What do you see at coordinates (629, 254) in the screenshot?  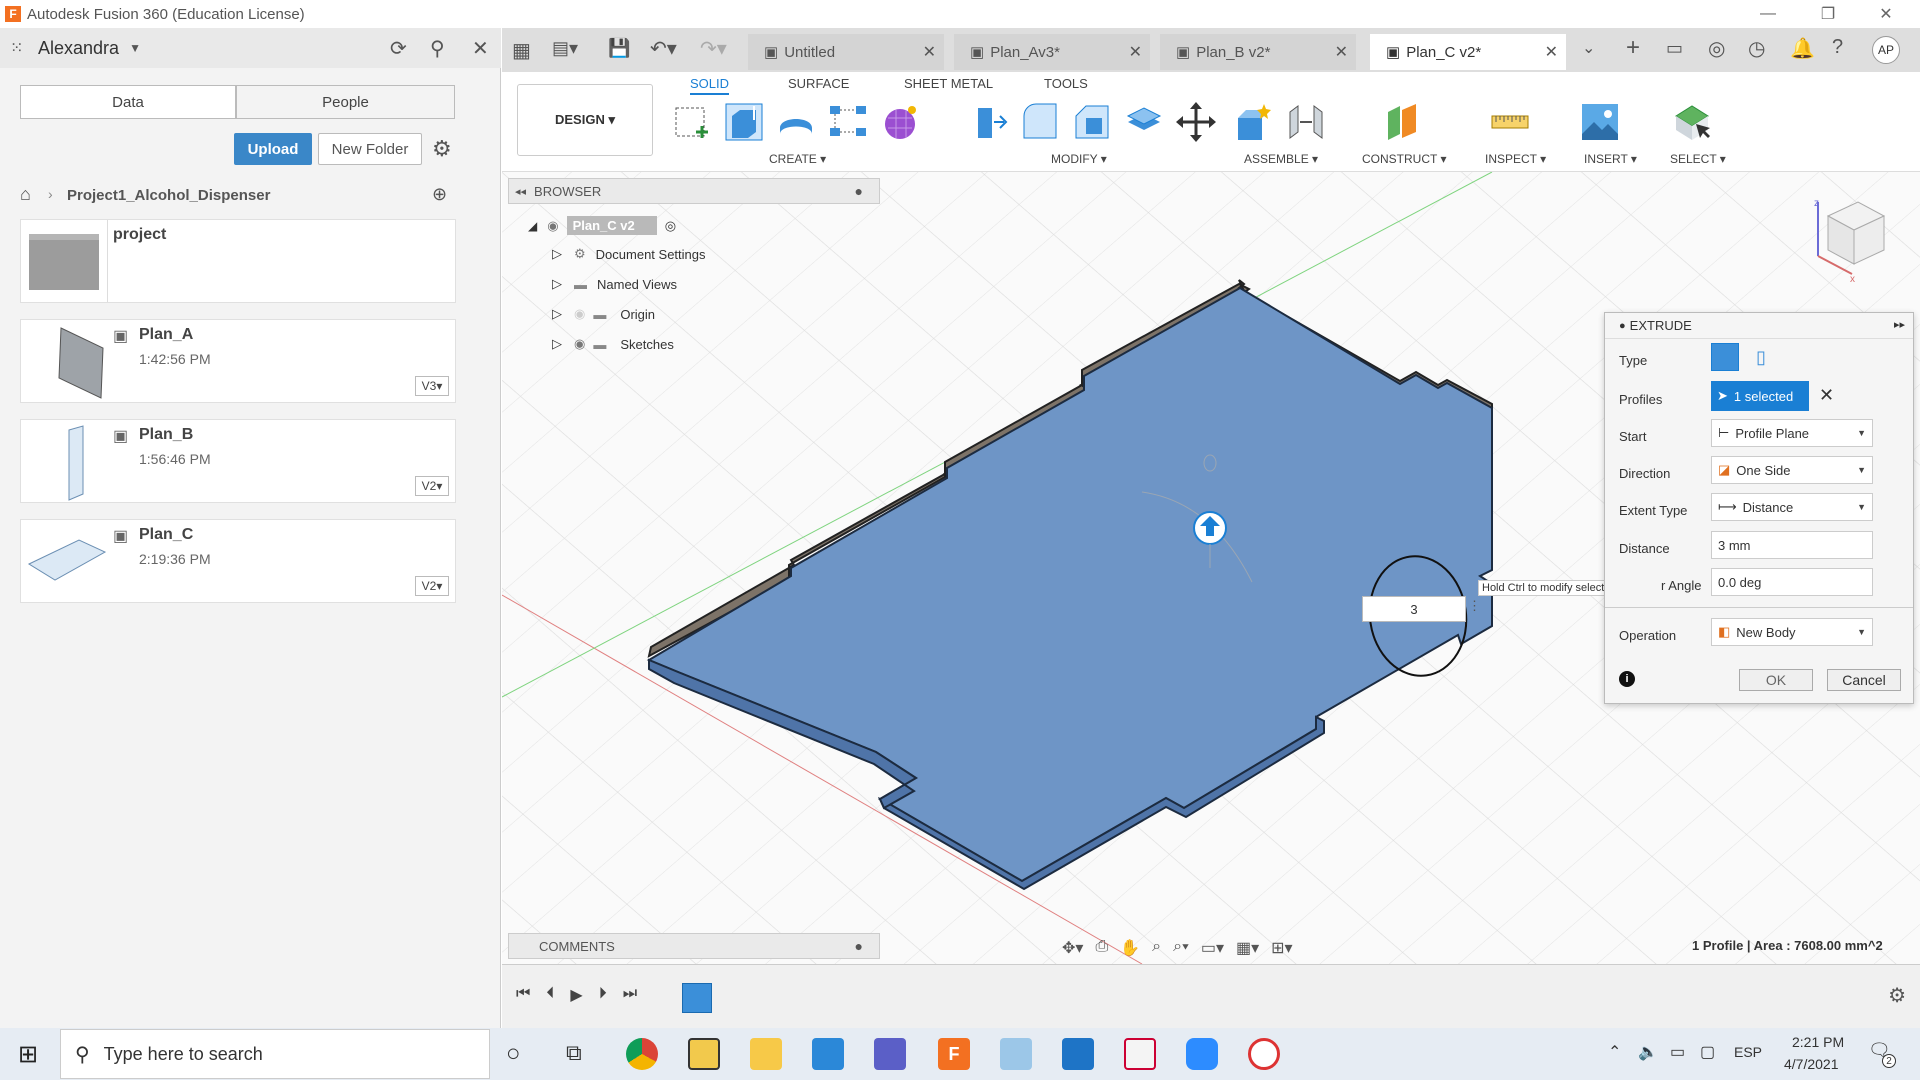 I see `browser-item-document-settings: ▷ ⚙ Document Settings` at bounding box center [629, 254].